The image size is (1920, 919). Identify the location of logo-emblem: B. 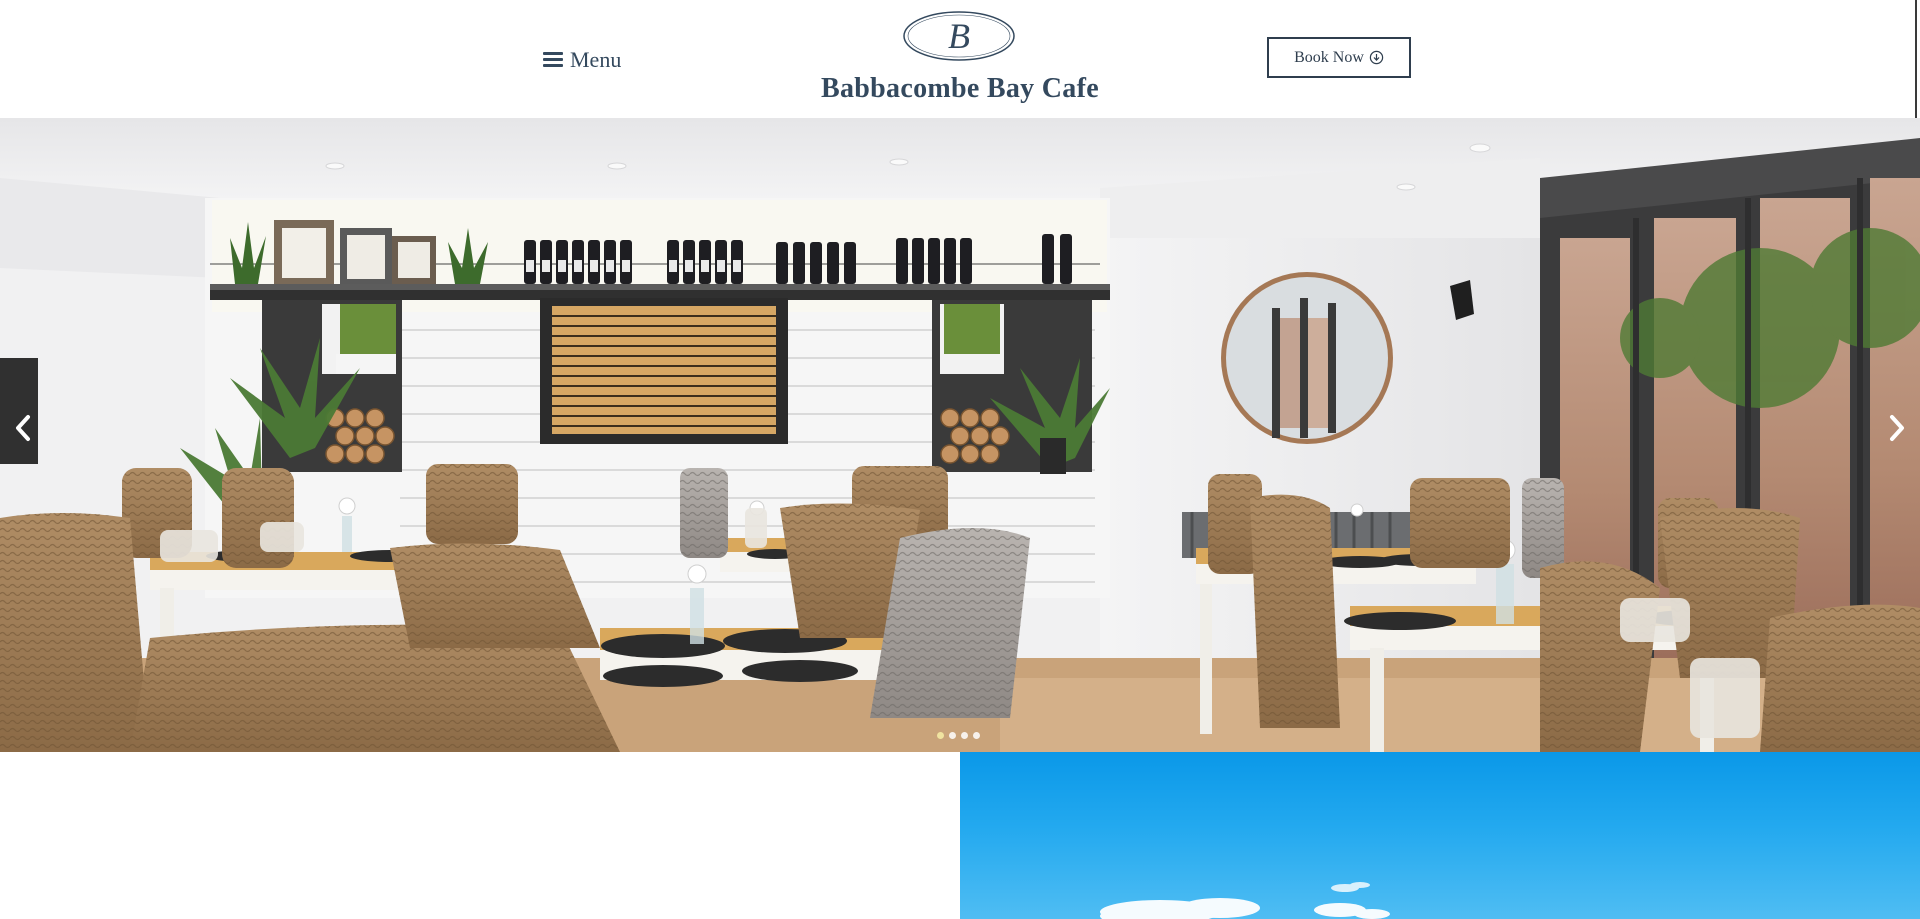
(959, 36).